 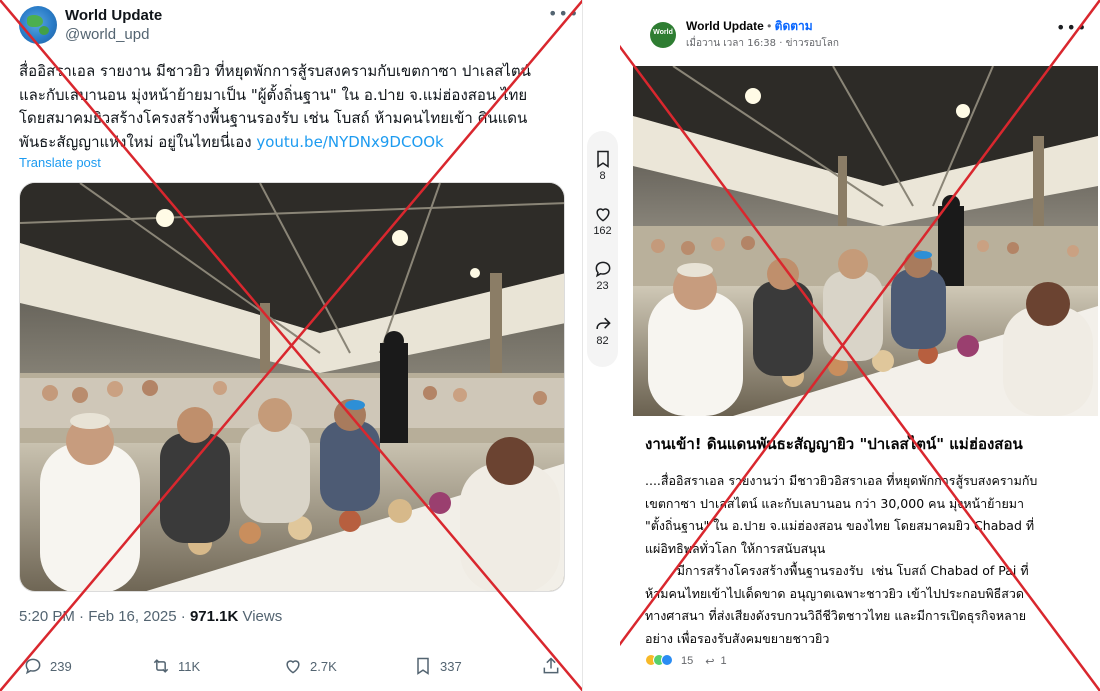 I want to click on reaction-count: 15, so click(x=687, y=661).